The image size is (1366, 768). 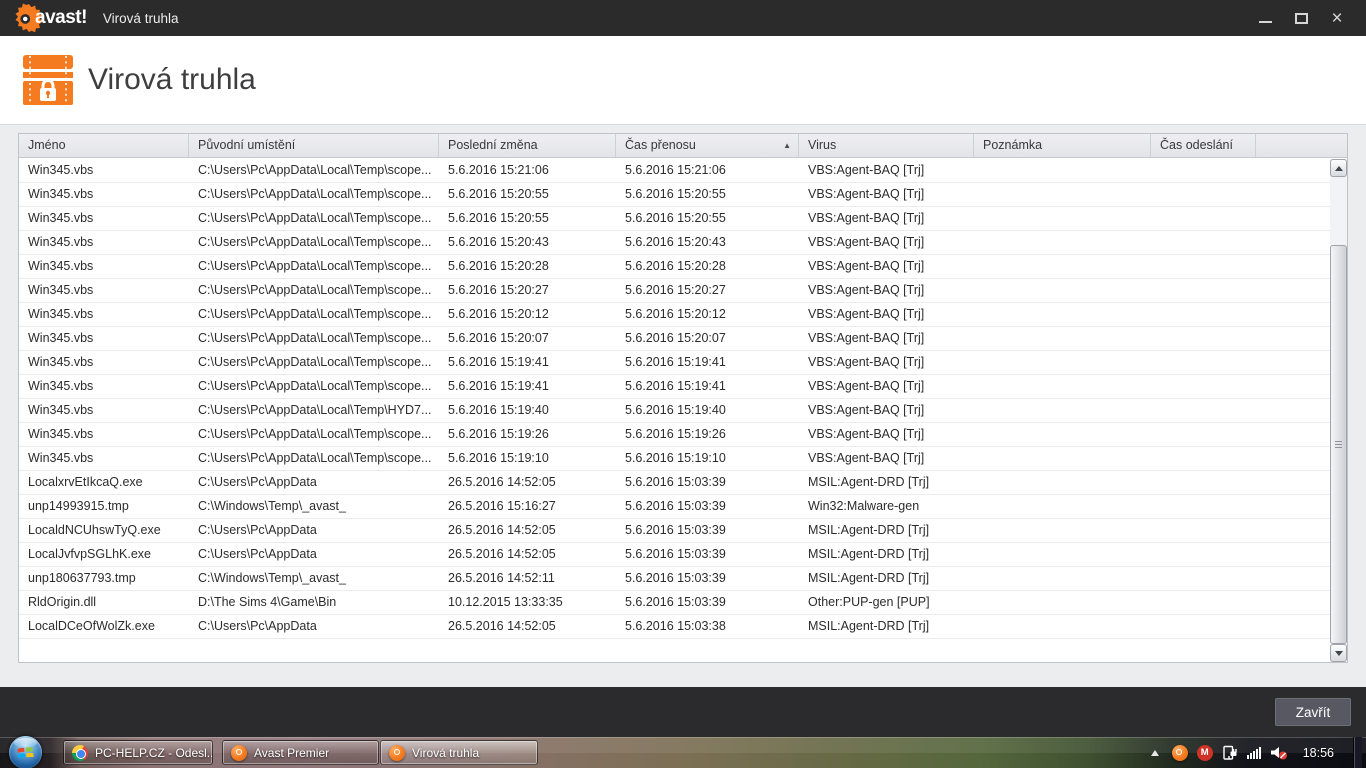 What do you see at coordinates (91, 626) in the screenshot?
I see `cell-name: LocalDCeOfWolZk.exe` at bounding box center [91, 626].